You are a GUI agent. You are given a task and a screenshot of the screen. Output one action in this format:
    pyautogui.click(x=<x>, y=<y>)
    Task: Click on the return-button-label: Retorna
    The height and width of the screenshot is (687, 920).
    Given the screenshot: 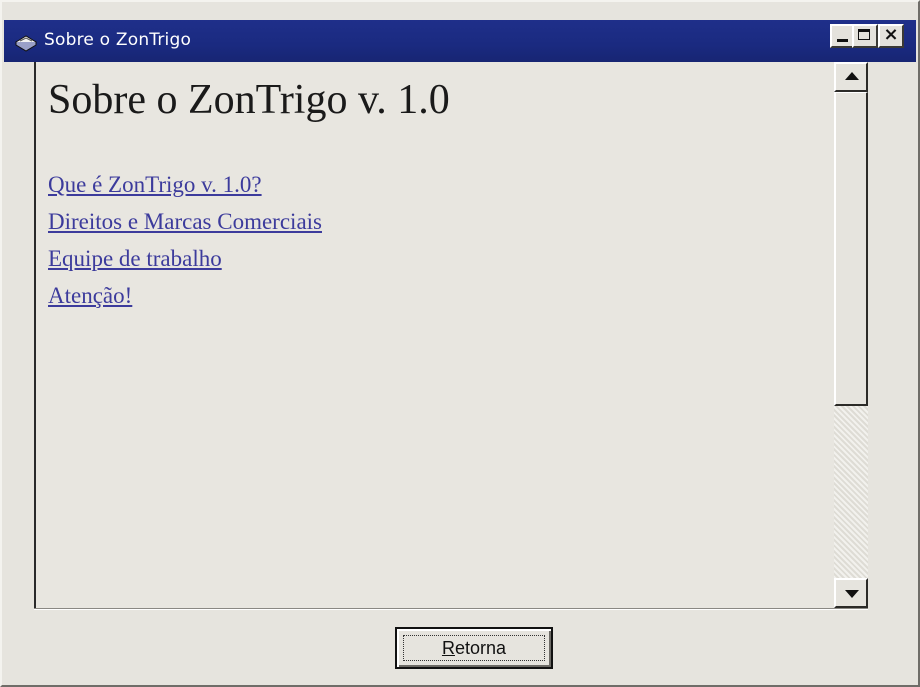 What is the action you would take?
    pyautogui.click(x=474, y=648)
    